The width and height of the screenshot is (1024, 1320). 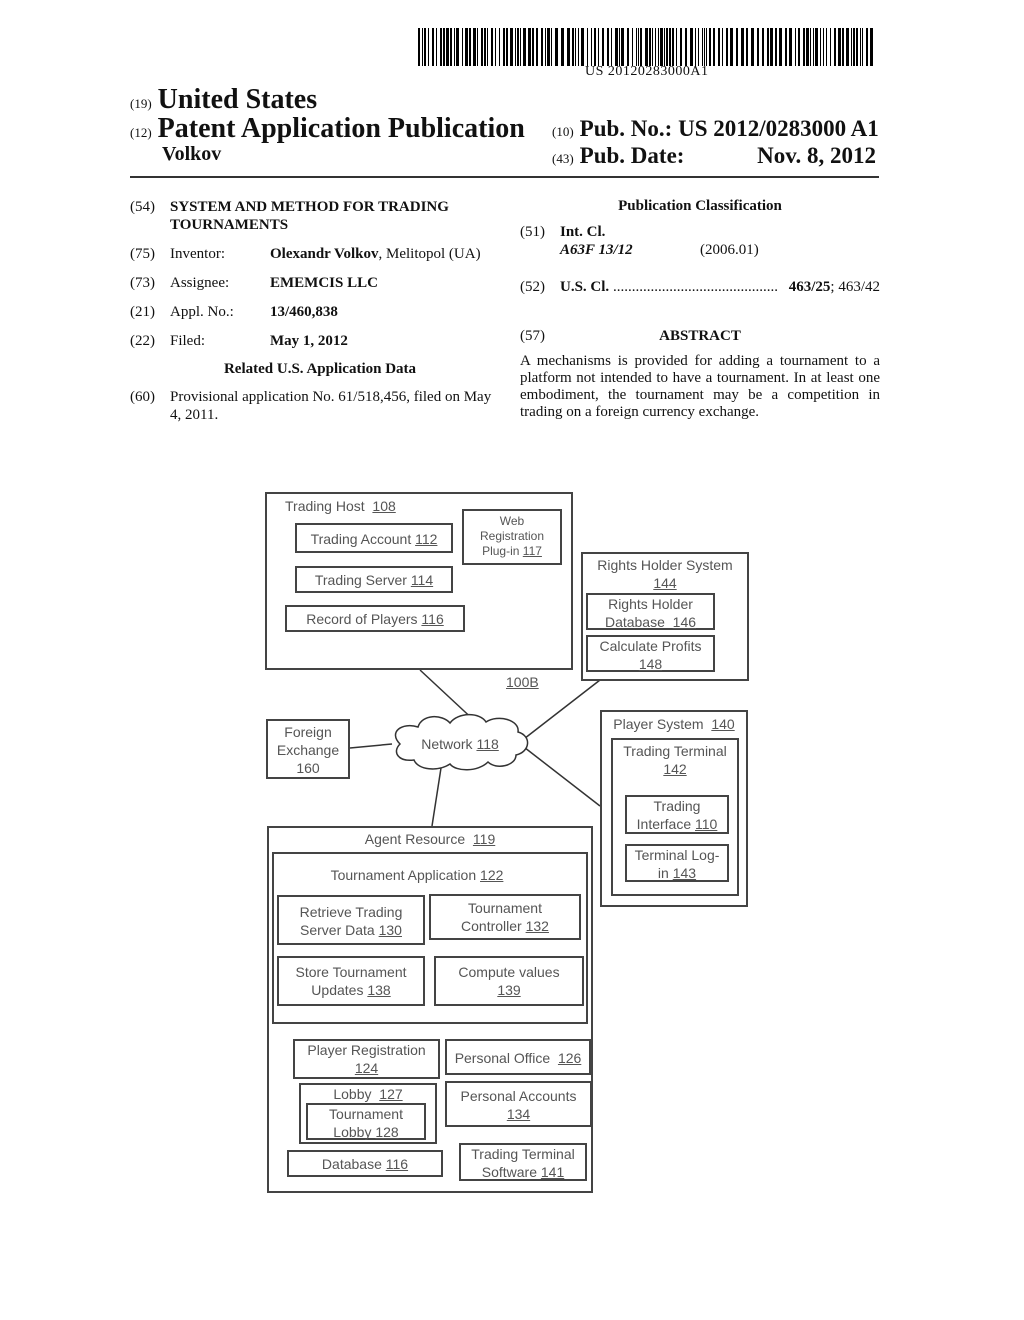 What do you see at coordinates (308, 768) in the screenshot?
I see `foreign-exchange-ref: 160` at bounding box center [308, 768].